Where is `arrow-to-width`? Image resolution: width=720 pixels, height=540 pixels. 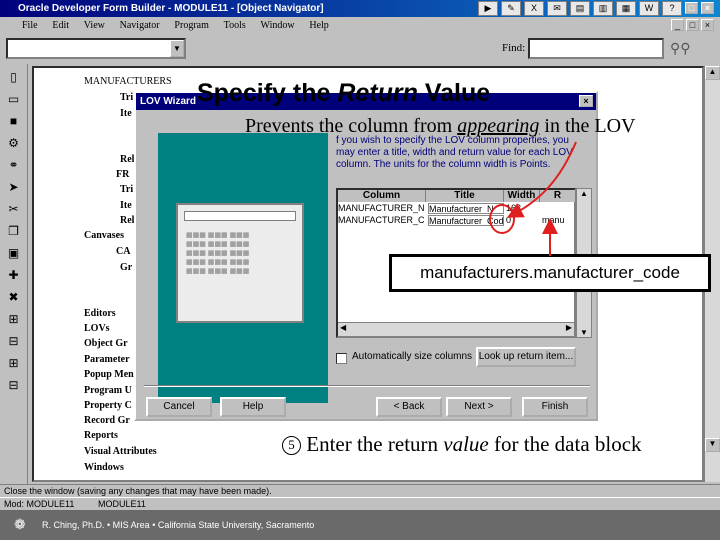 arrow-to-width is located at coordinates (541, 179).